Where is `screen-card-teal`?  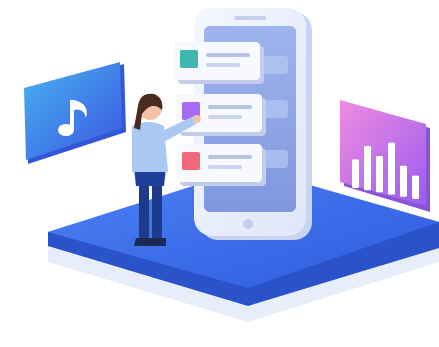 screen-card-teal is located at coordinates (219, 63).